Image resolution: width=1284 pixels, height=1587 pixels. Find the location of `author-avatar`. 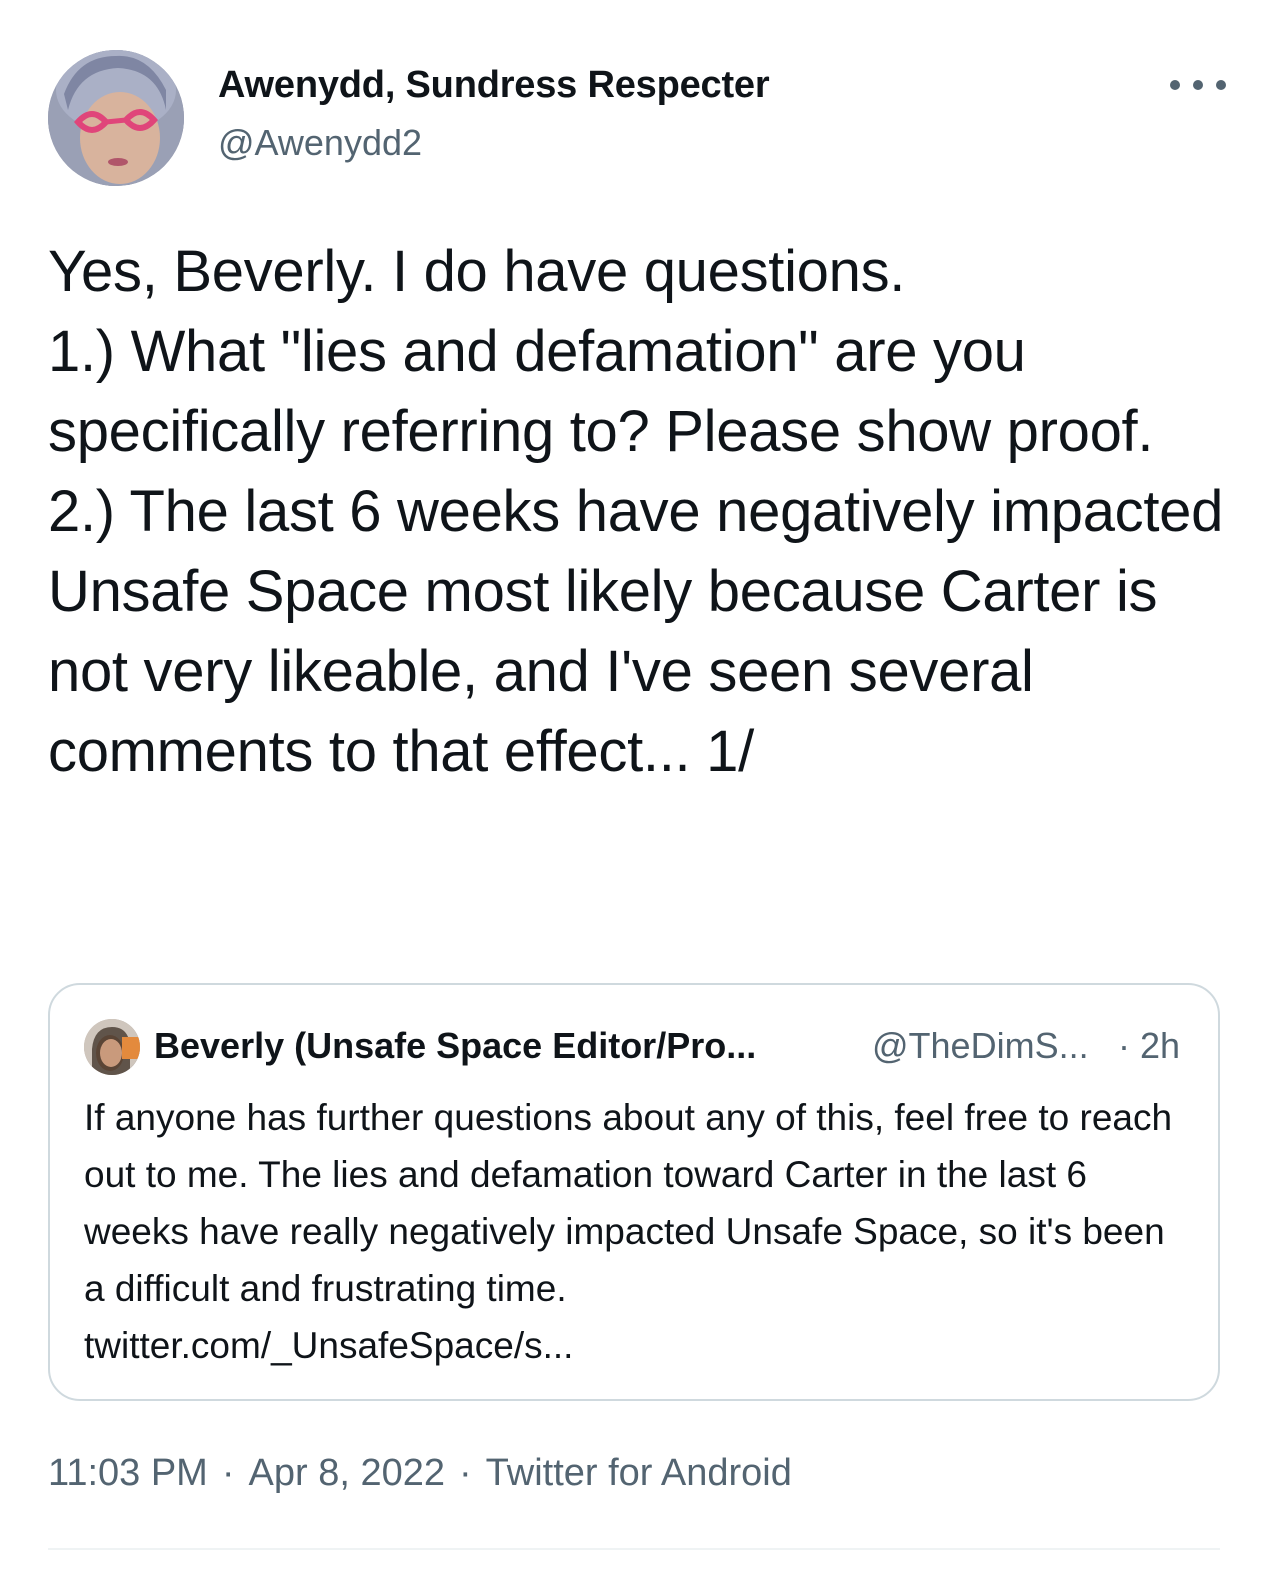

author-avatar is located at coordinates (116, 118).